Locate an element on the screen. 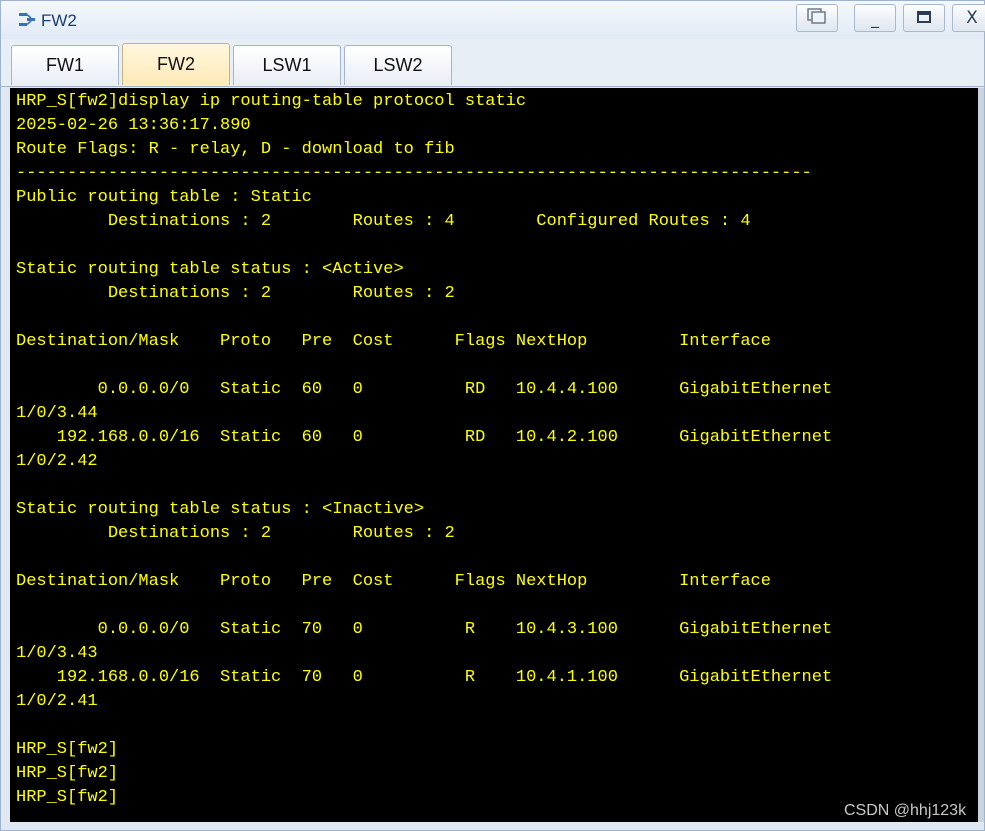  terminal-scrollbar is located at coordinates (981, 455).